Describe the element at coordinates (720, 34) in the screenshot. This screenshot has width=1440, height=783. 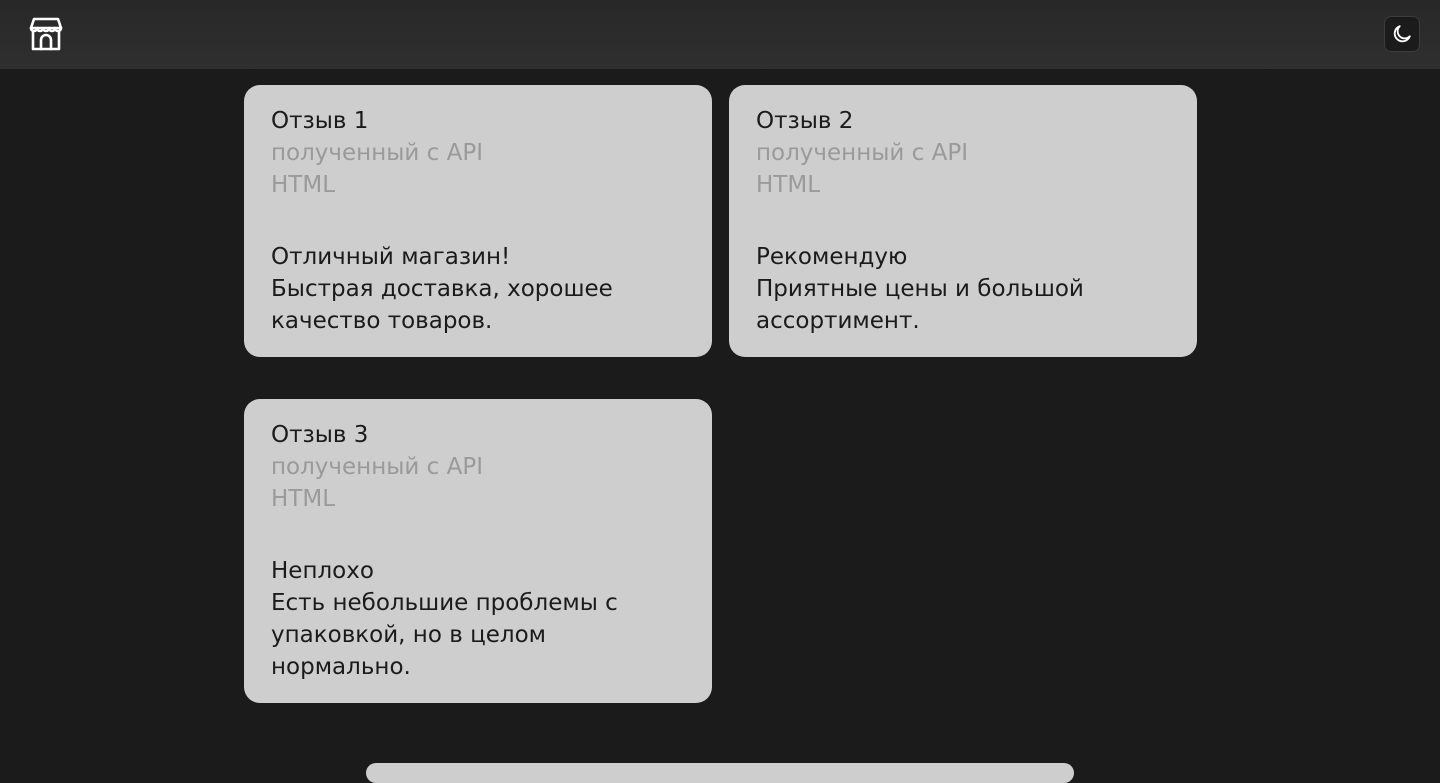
I see `top-header` at that location.